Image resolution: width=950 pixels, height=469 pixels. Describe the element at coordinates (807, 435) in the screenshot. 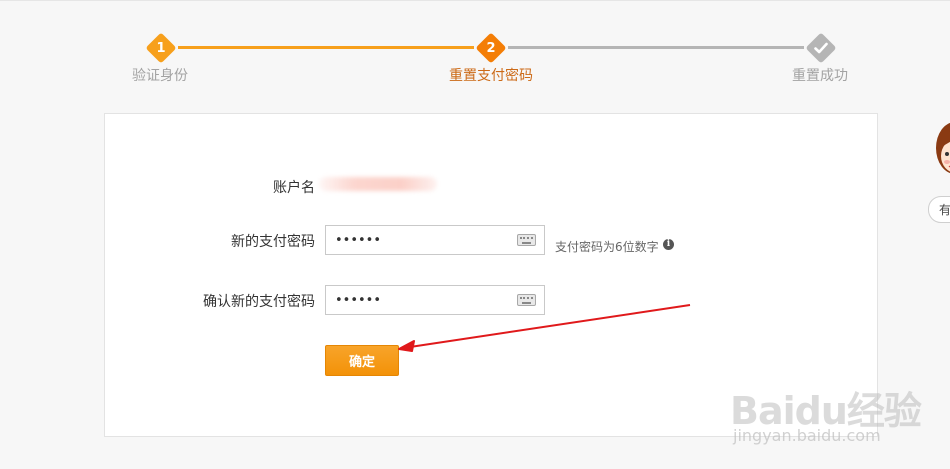

I see `watermark-url: jingyan.baidu.com` at that location.